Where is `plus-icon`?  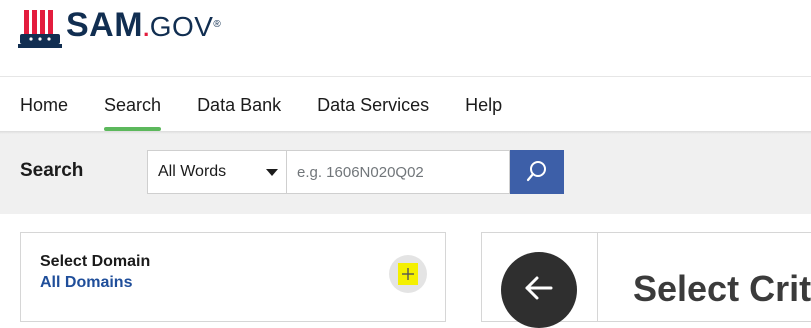 plus-icon is located at coordinates (408, 274).